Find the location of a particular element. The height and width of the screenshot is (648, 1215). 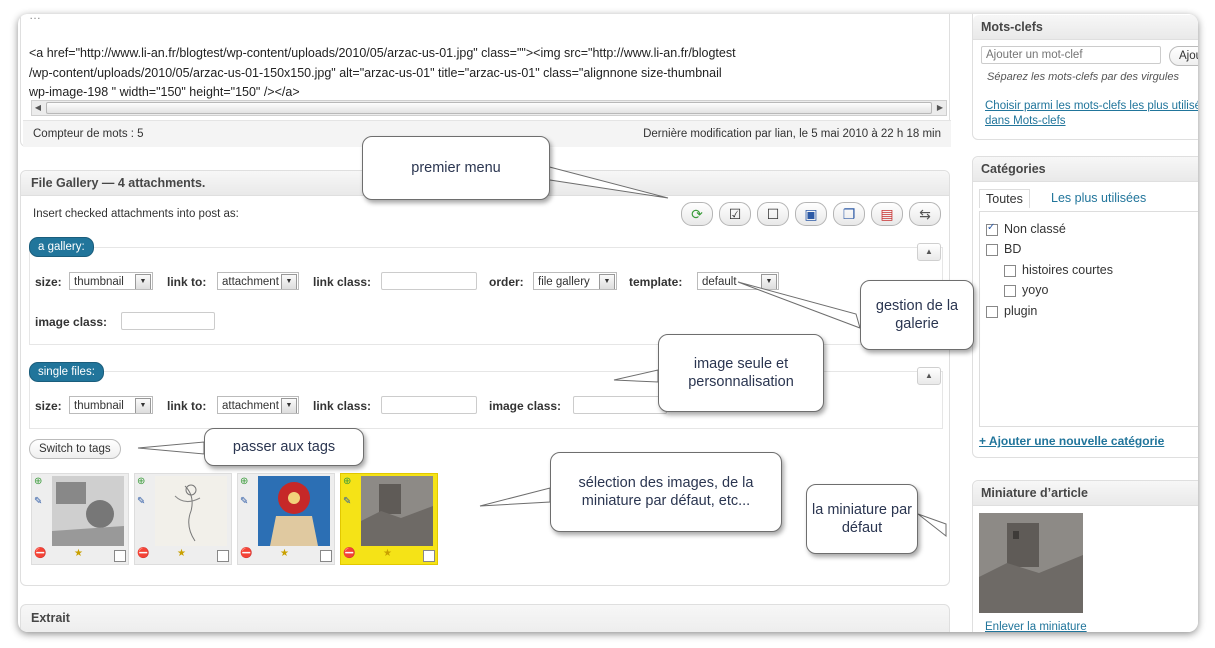

add-category-link: + Ajouter une nouvelle catégorie is located at coordinates (1071, 441).